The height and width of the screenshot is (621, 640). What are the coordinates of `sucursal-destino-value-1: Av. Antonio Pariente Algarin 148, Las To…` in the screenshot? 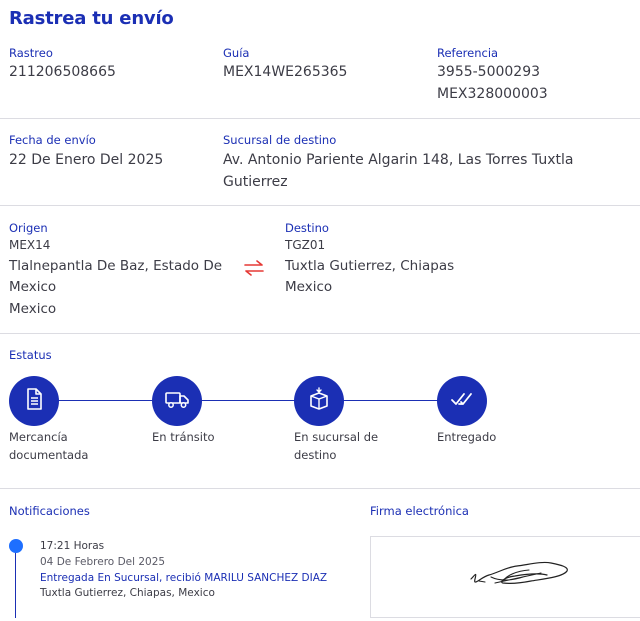 It's located at (398, 160).